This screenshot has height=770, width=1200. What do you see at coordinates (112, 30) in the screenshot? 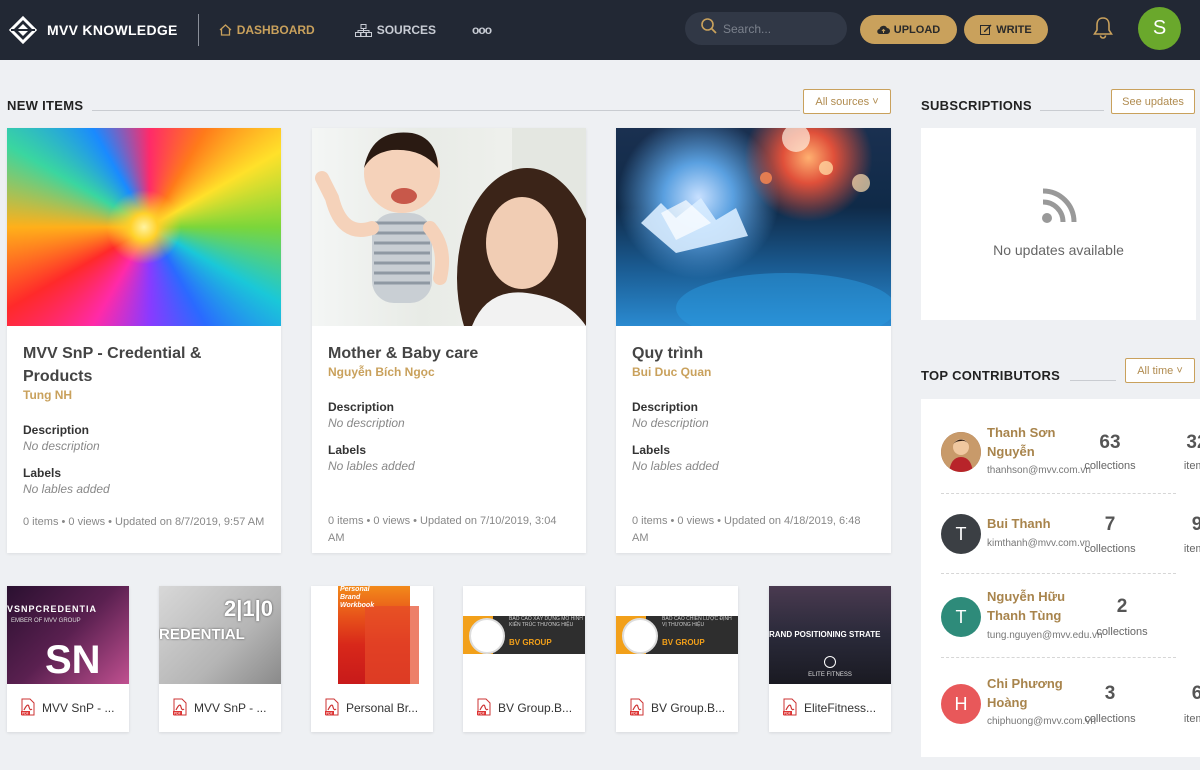
I see `app-name: MVV KNOWLEDGE` at bounding box center [112, 30].